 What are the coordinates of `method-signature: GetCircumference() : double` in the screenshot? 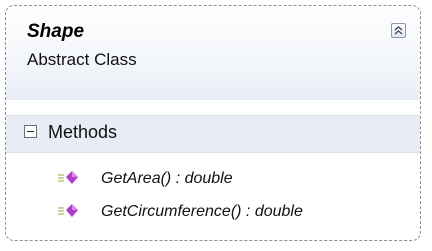 It's located at (202, 211).